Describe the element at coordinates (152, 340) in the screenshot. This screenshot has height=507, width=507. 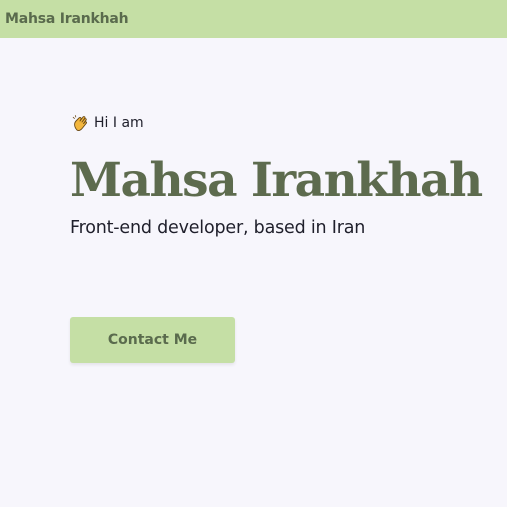
I see `contact-me-button: Contact Me` at that location.